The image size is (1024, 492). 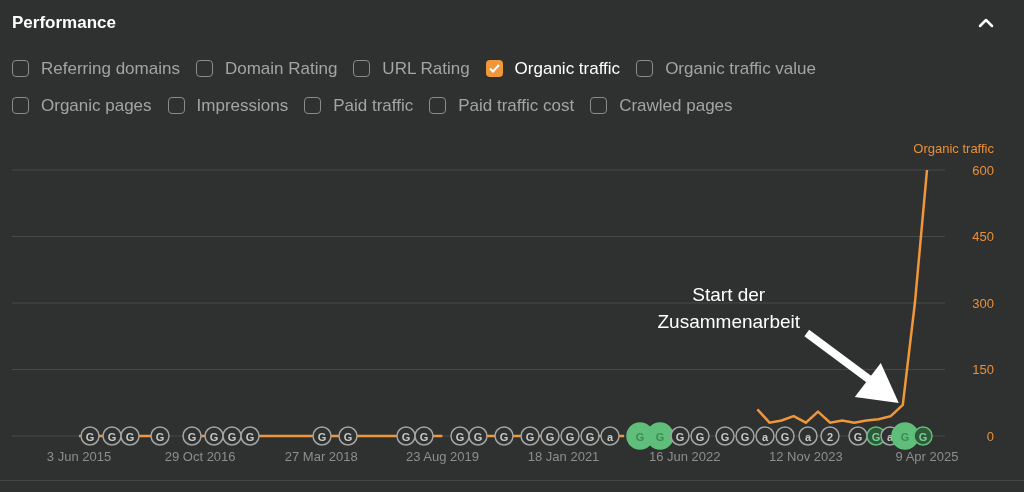 What do you see at coordinates (563, 456) in the screenshot?
I see `axis-tick-label: 18 Jan 2021` at bounding box center [563, 456].